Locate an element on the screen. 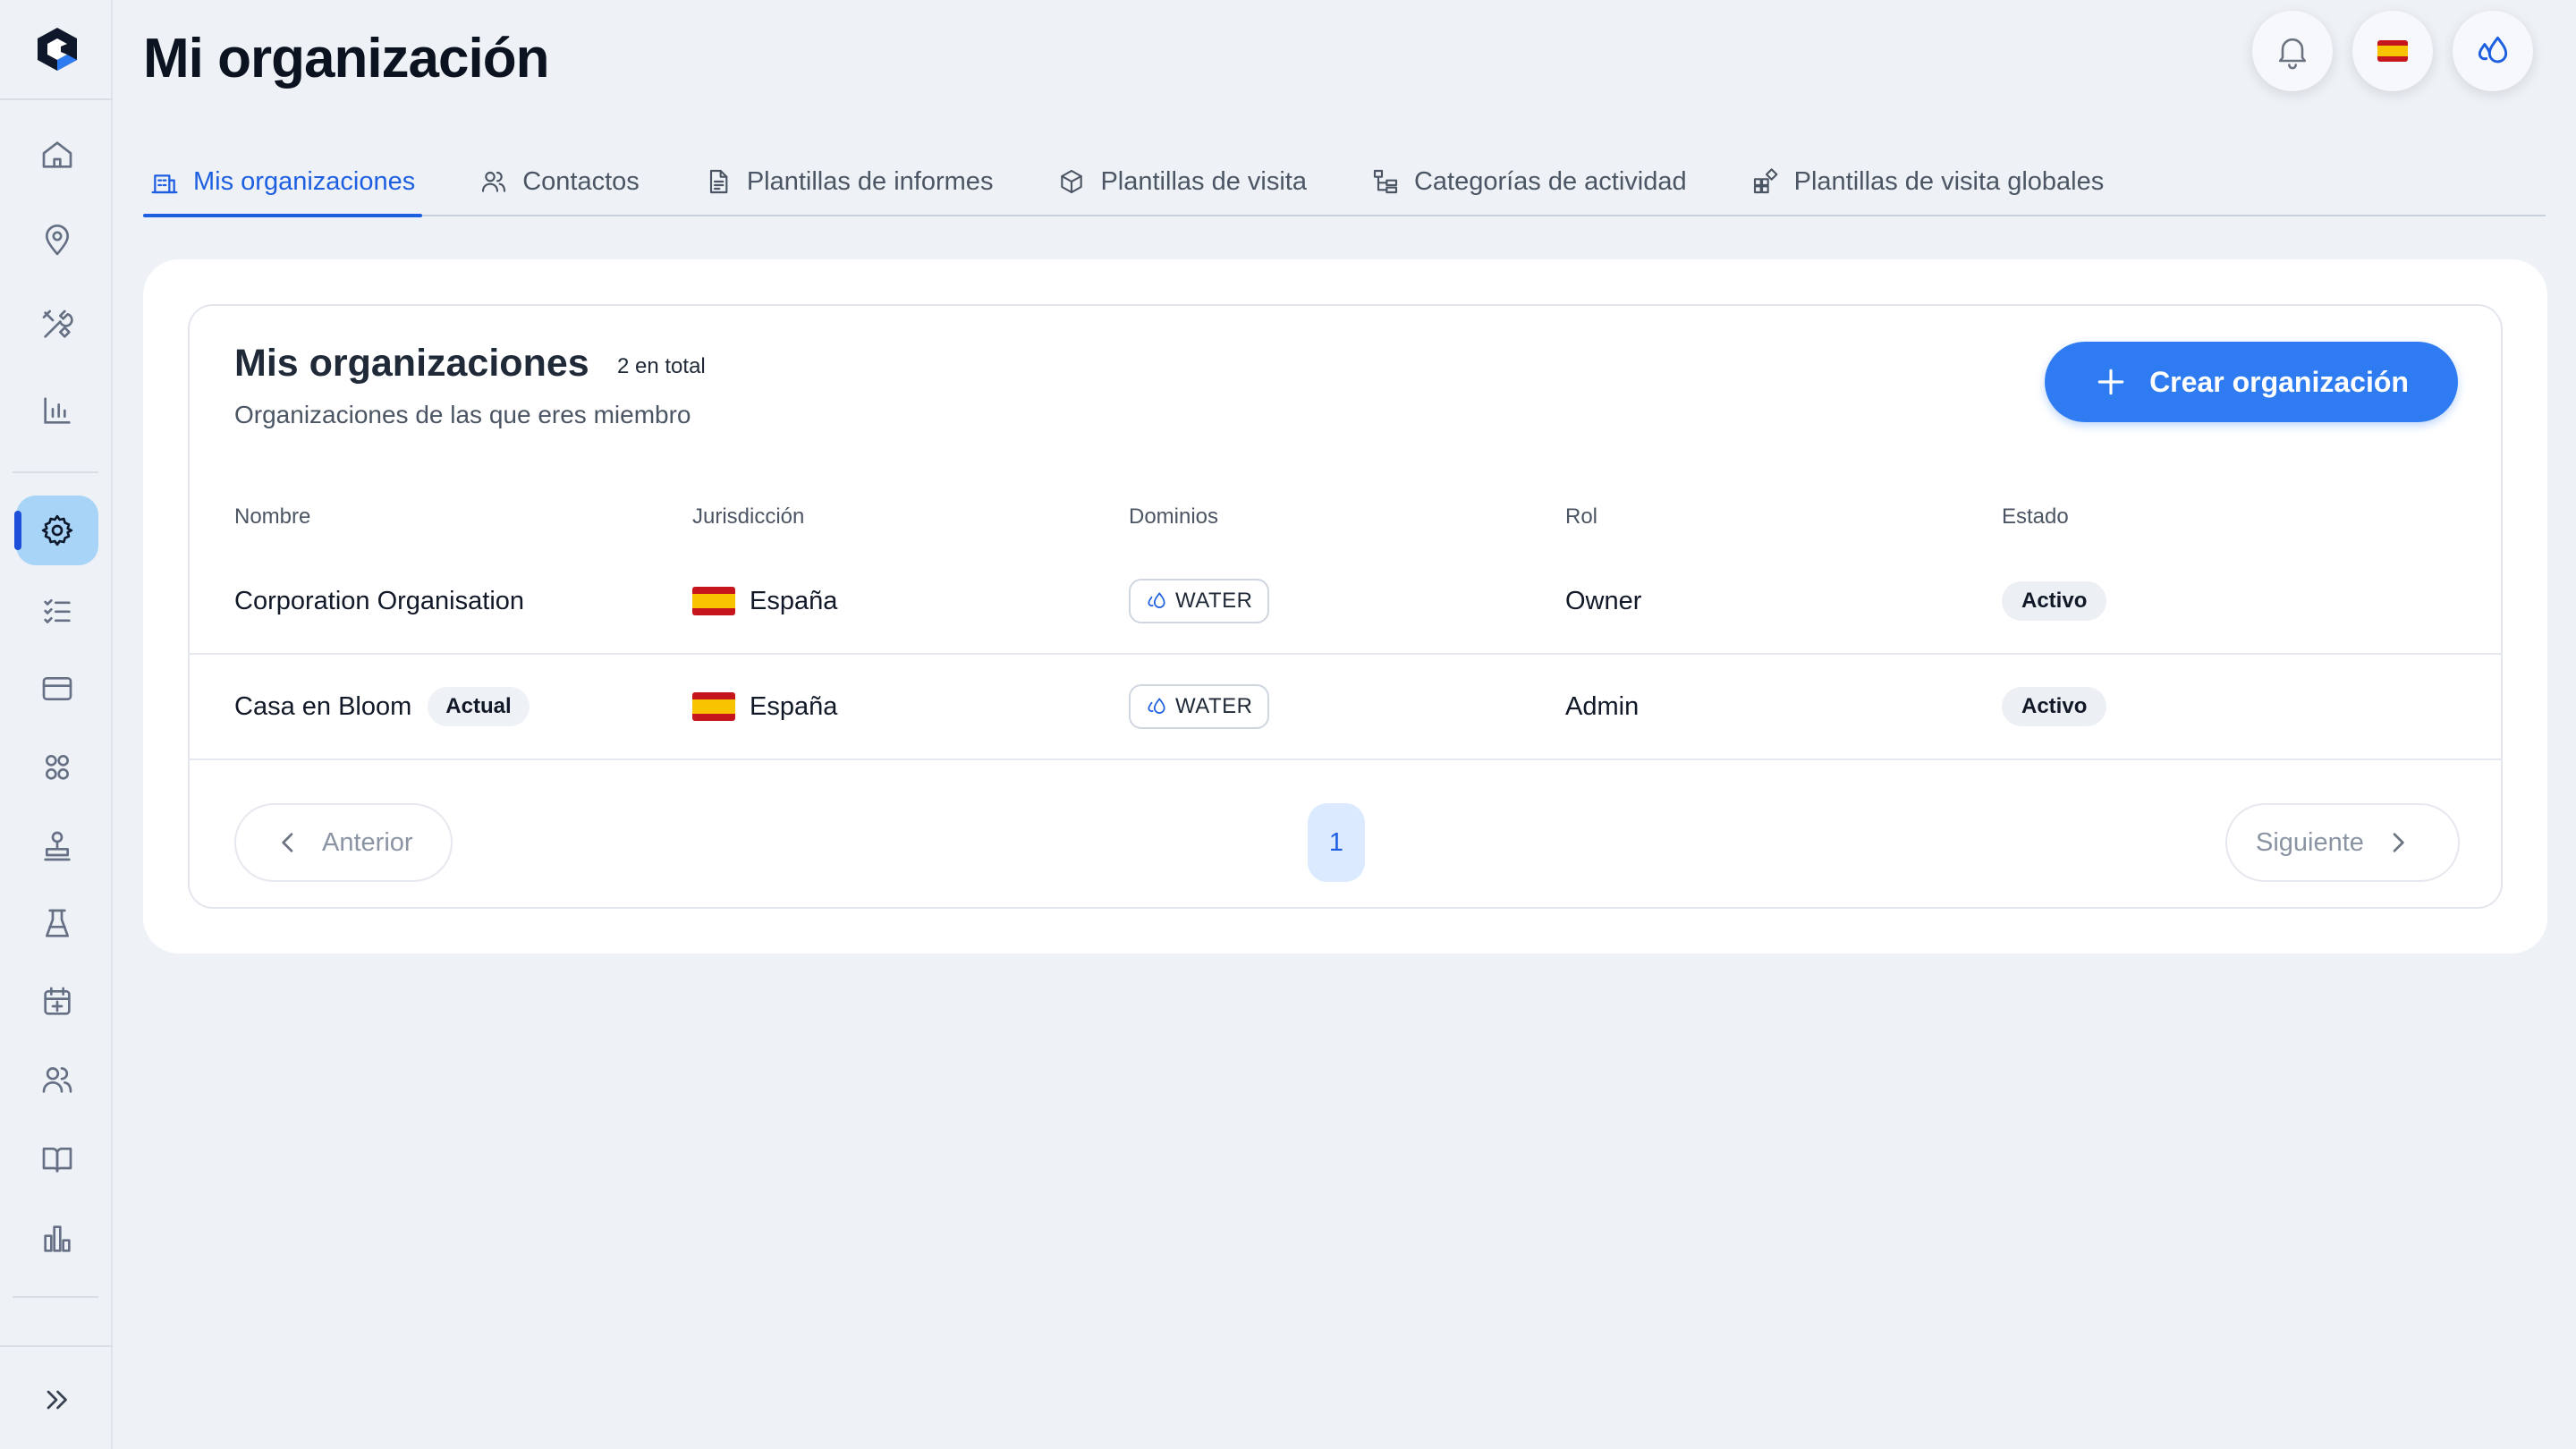 This screenshot has height=1449, width=2576. tab-label: Contactos is located at coordinates (581, 181).